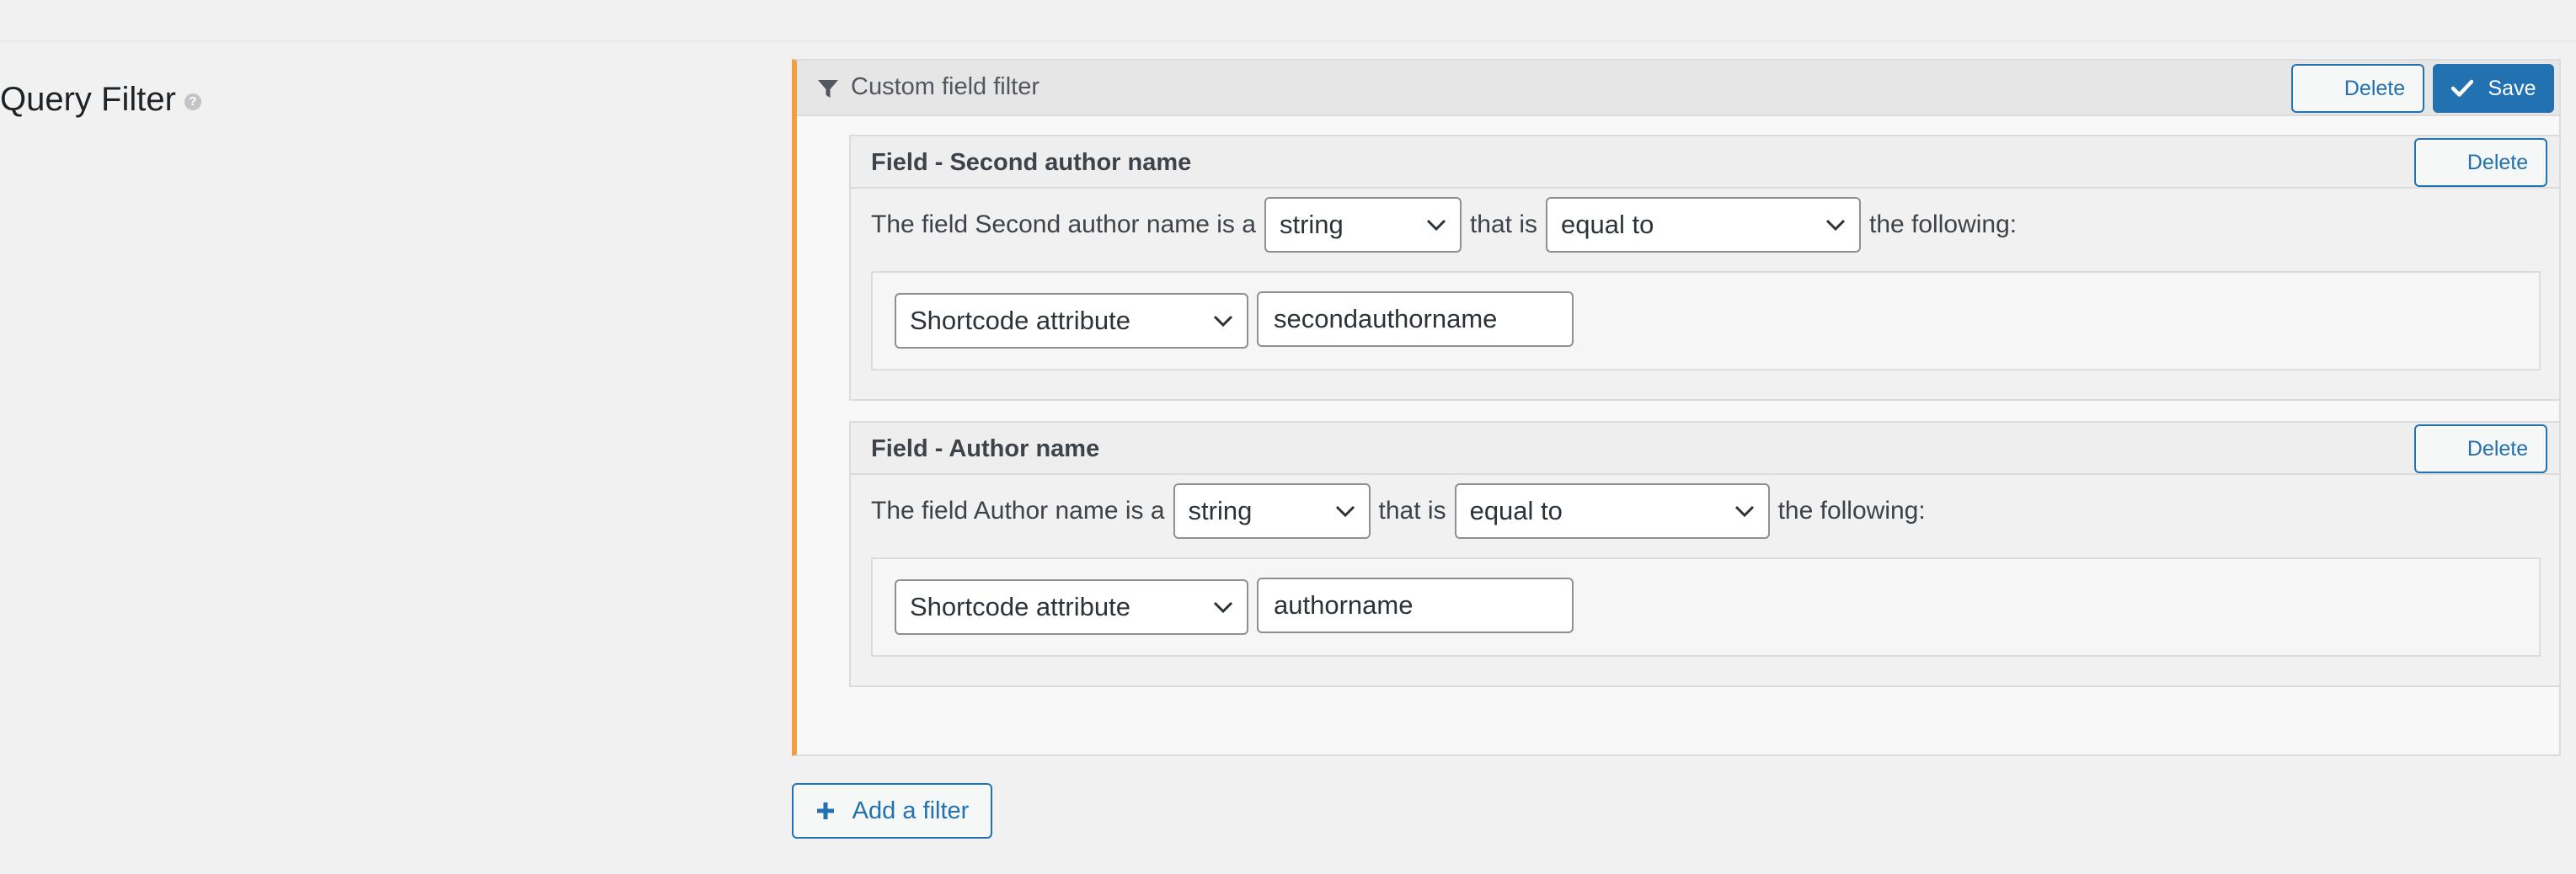  What do you see at coordinates (2512, 88) in the screenshot?
I see `save-label: Save` at bounding box center [2512, 88].